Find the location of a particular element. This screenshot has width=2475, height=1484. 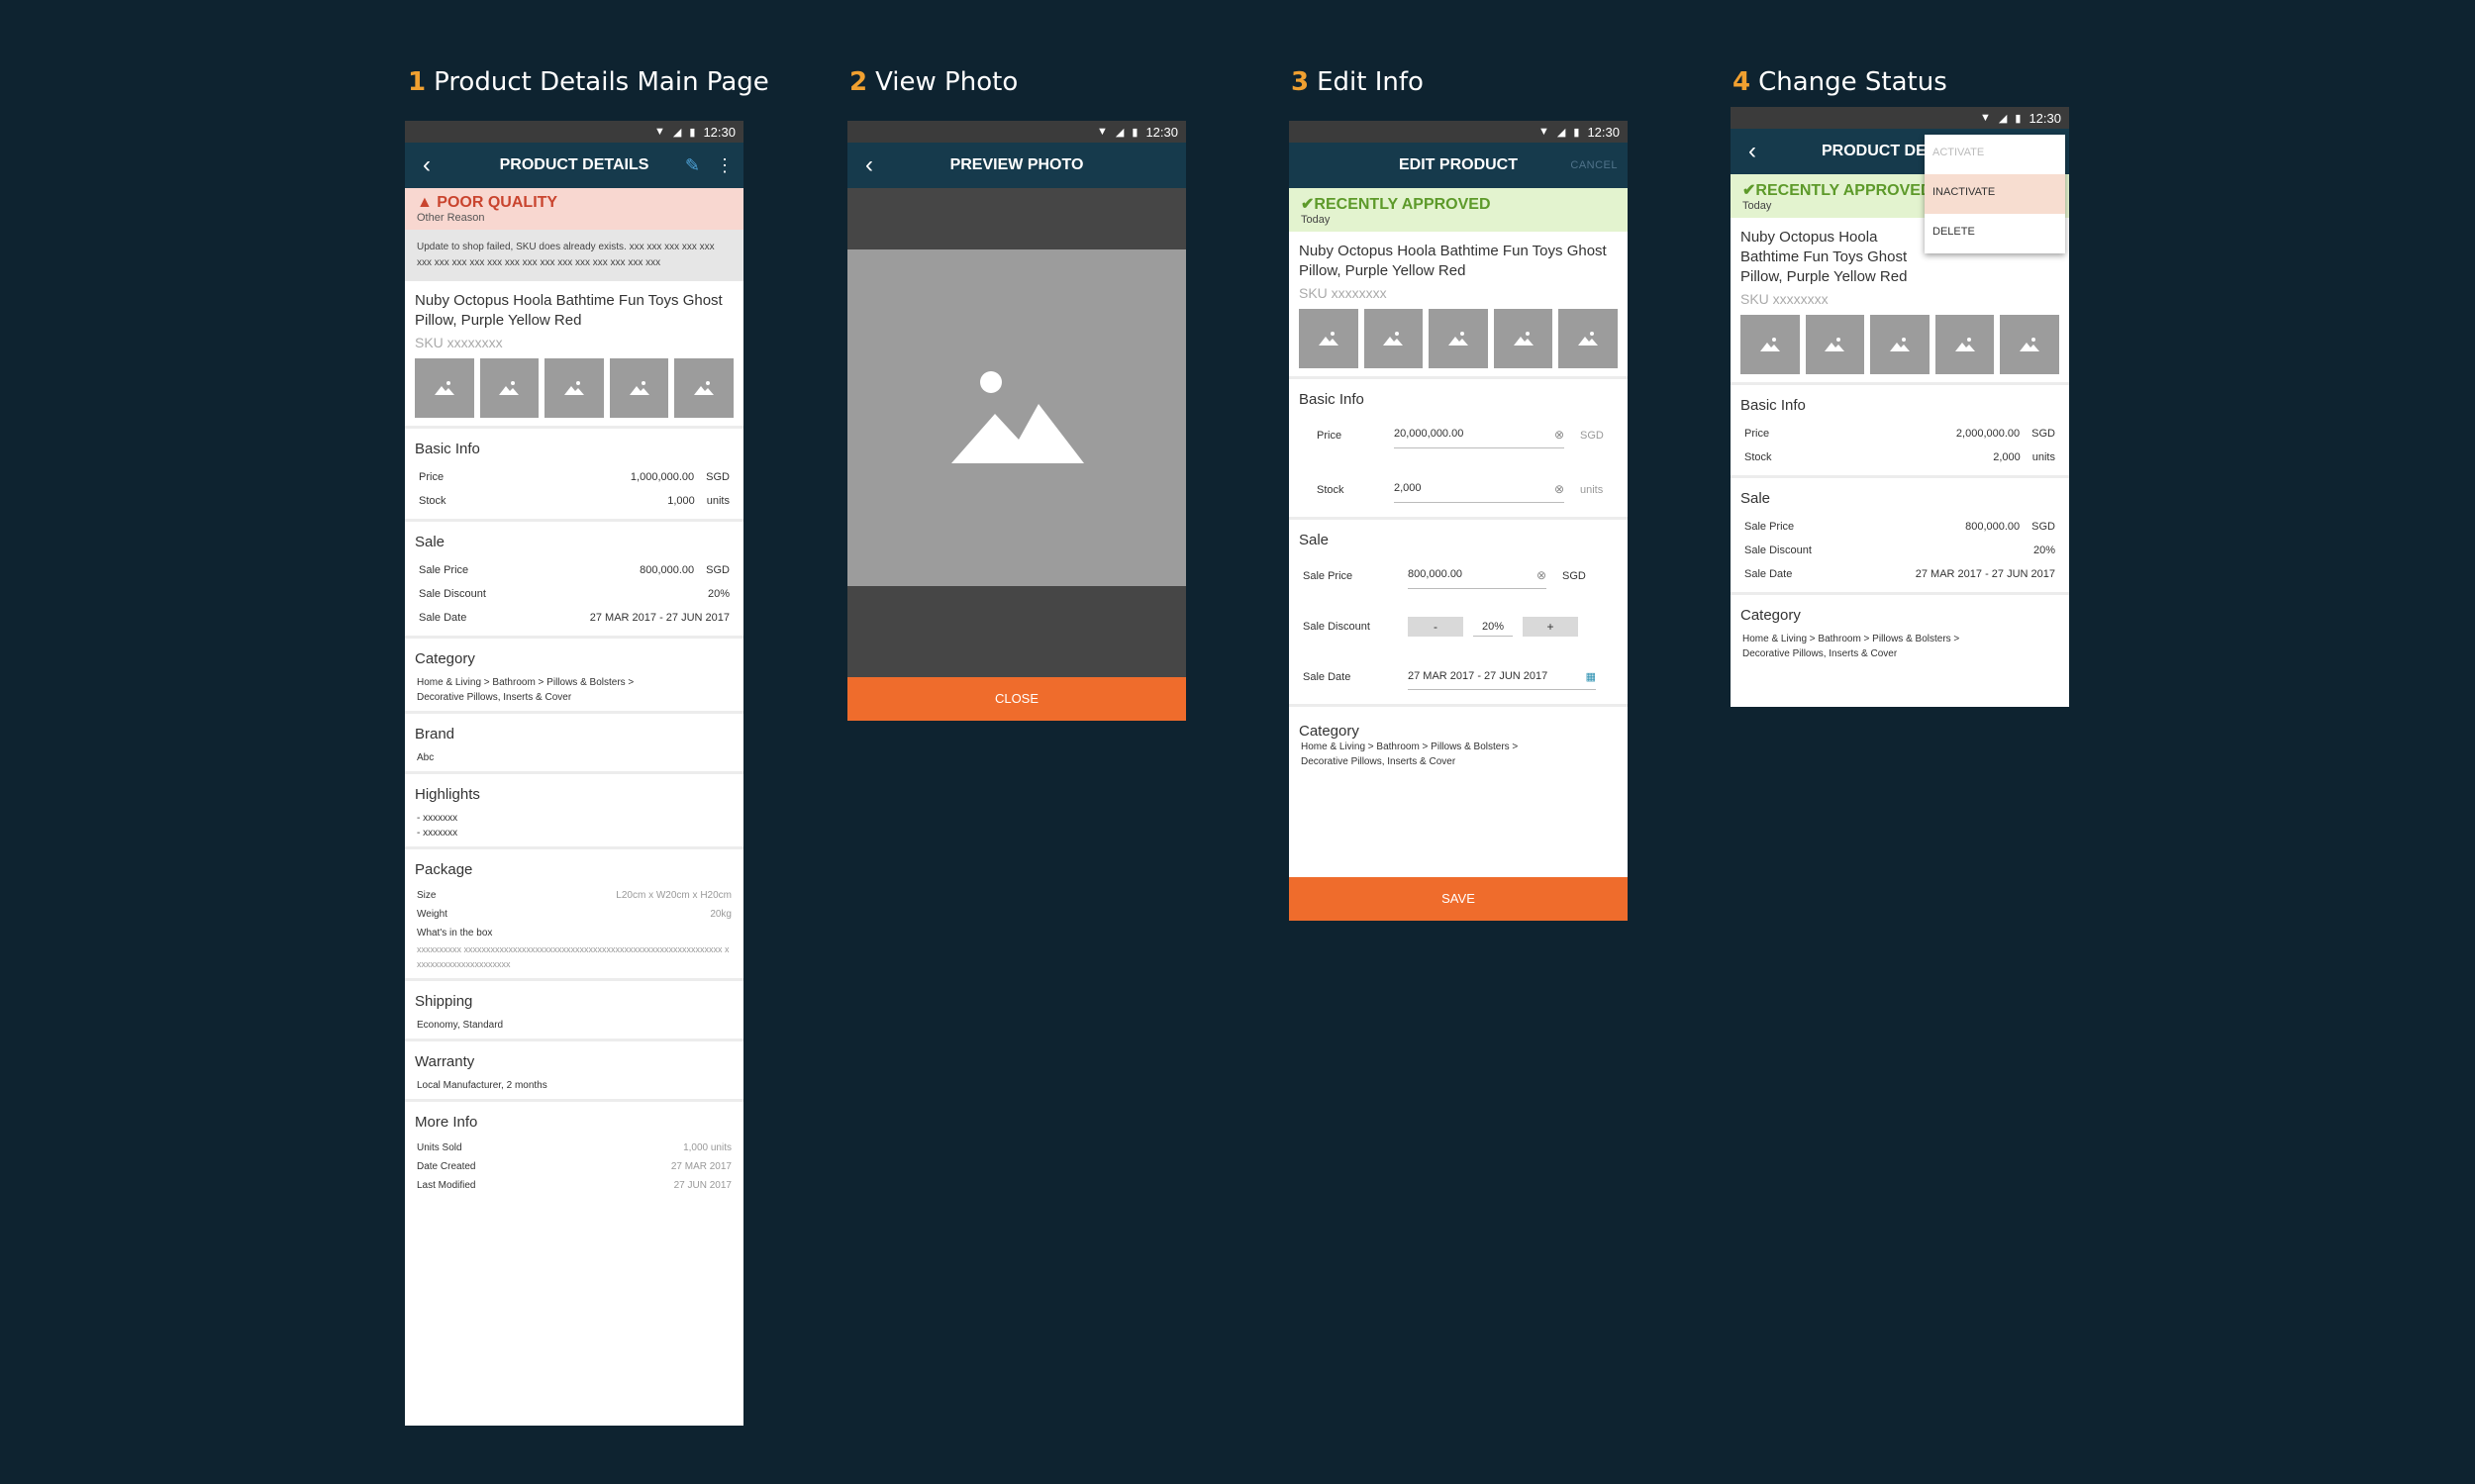

cancel-button: CANCEL is located at coordinates (1594, 165).